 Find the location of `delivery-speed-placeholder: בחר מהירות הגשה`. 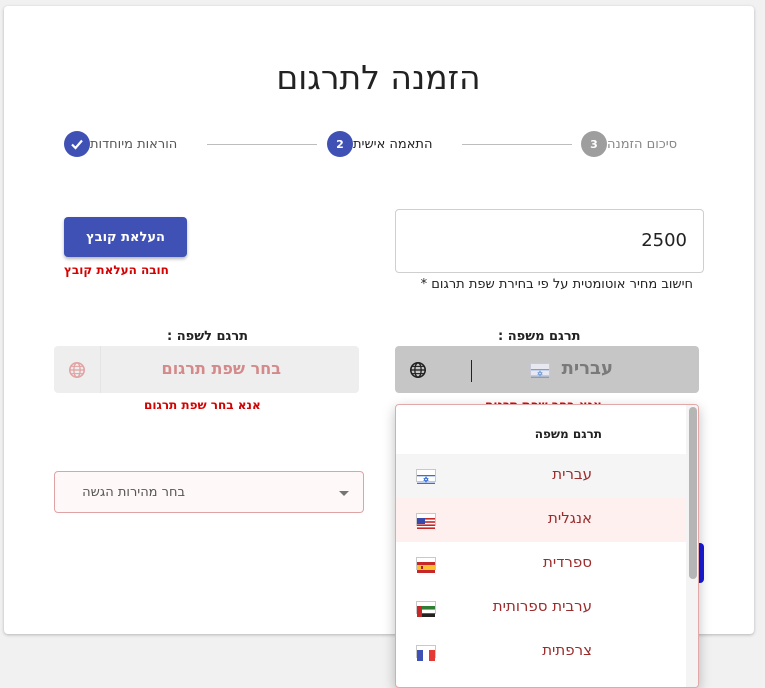

delivery-speed-placeholder: בחר מהירות הגשה is located at coordinates (133, 492).